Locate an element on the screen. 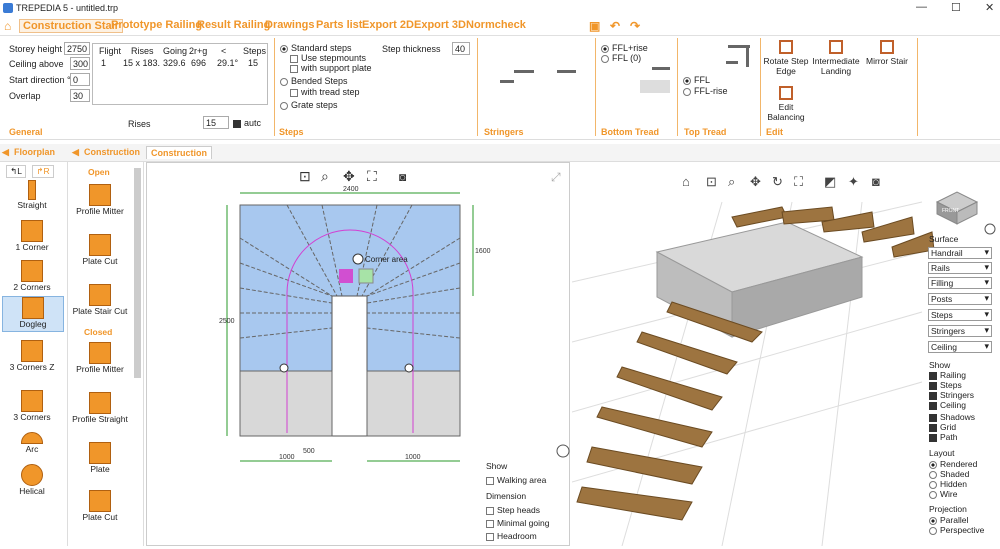 The width and height of the screenshot is (1000, 549). stair-3-corners: 3 Corners is located at coordinates (32, 406).